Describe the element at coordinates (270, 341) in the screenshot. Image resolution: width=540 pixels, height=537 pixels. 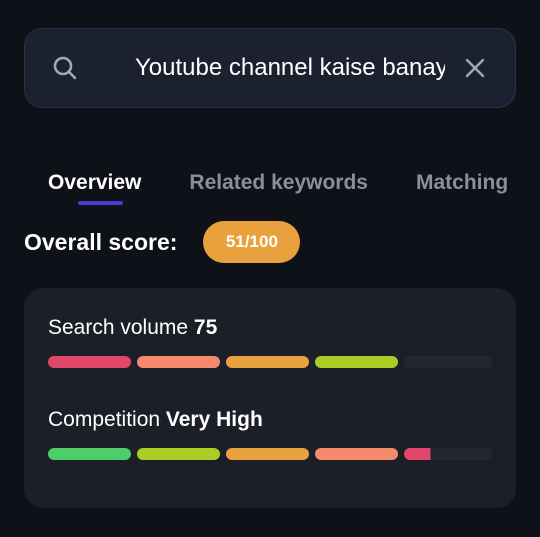
I see `metric-search-volume: Search volume 75` at that location.